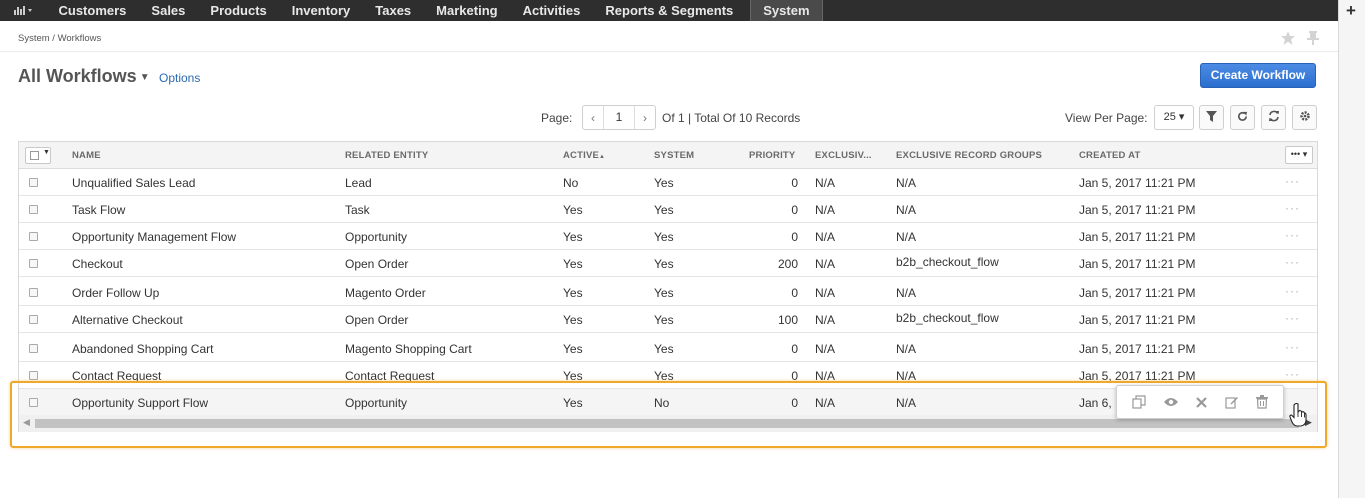  Describe the element at coordinates (38, 155) in the screenshot. I see `select-all-checkbox: ▼` at that location.